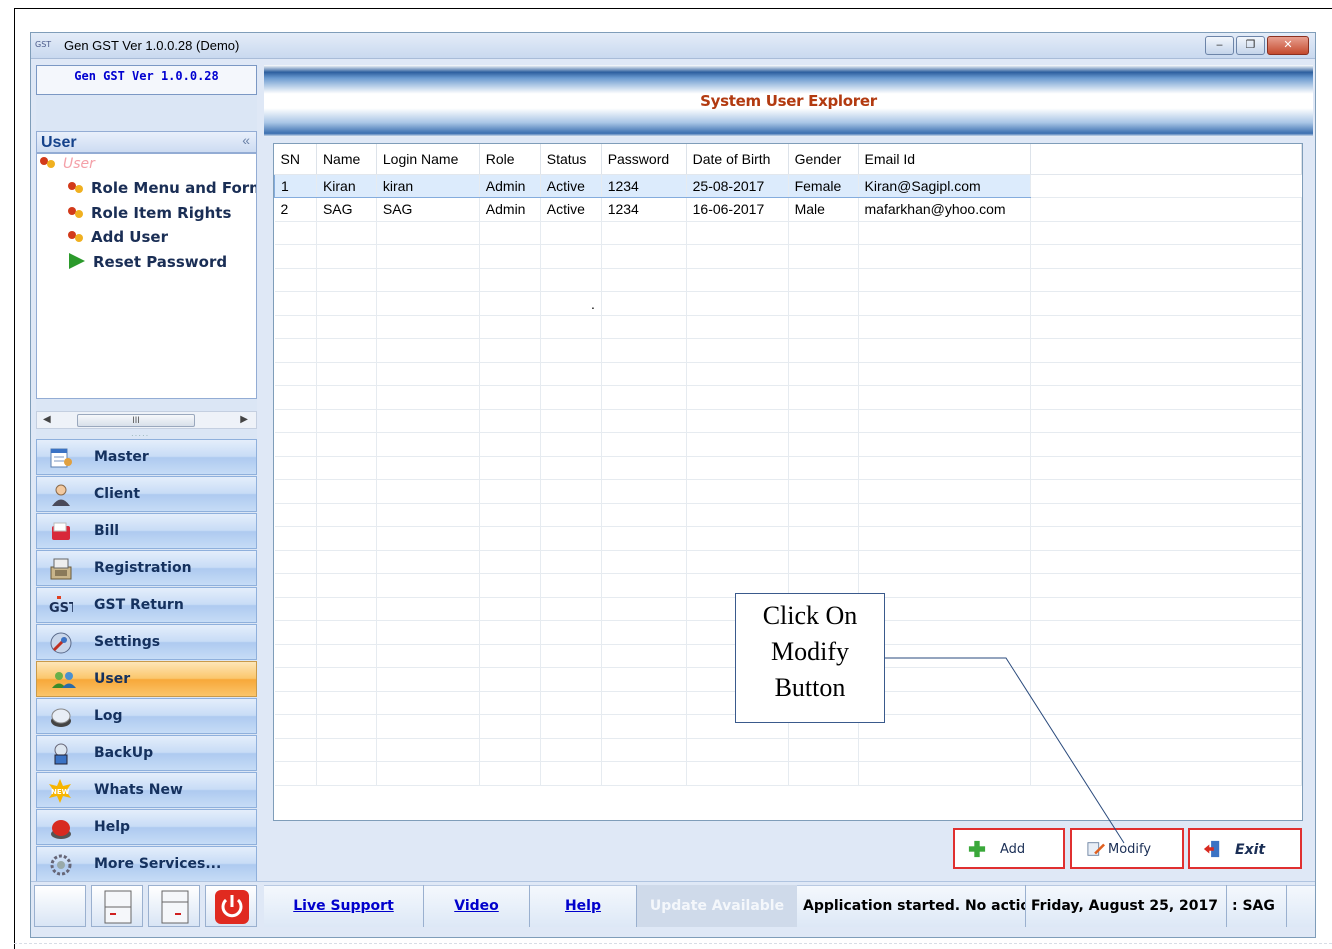  I want to click on add-button-label: Add, so click(1013, 849).